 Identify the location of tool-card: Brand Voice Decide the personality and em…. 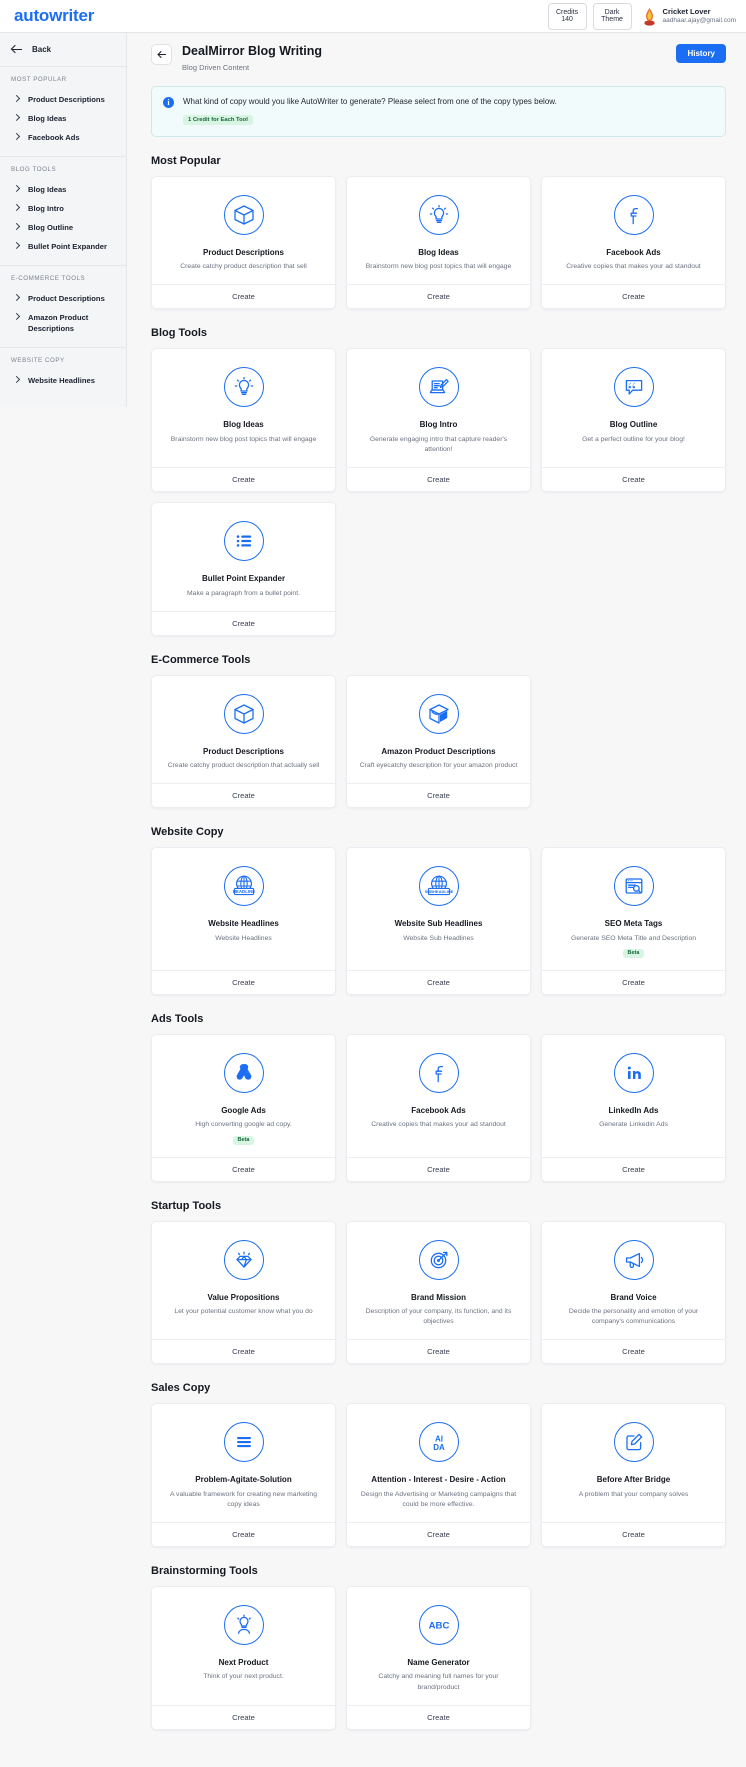
(633, 1292).